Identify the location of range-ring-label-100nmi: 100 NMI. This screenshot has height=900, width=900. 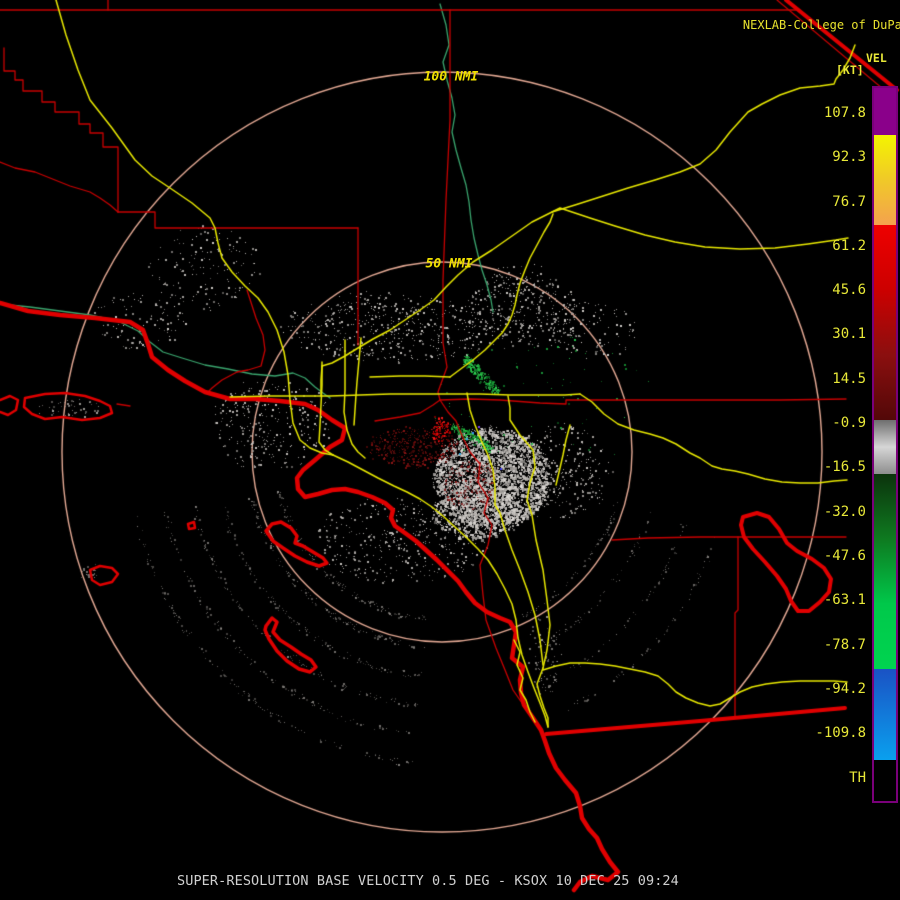
(451, 77).